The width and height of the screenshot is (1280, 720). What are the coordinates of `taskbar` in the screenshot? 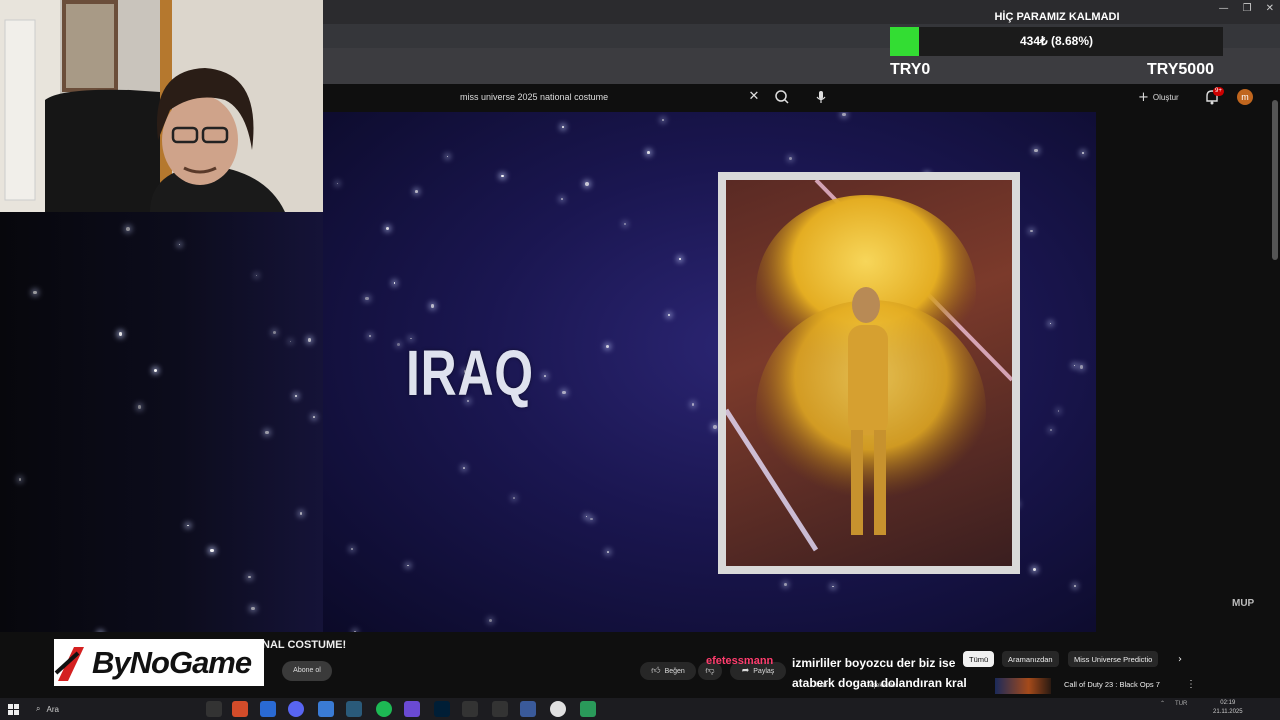 It's located at (640, 709).